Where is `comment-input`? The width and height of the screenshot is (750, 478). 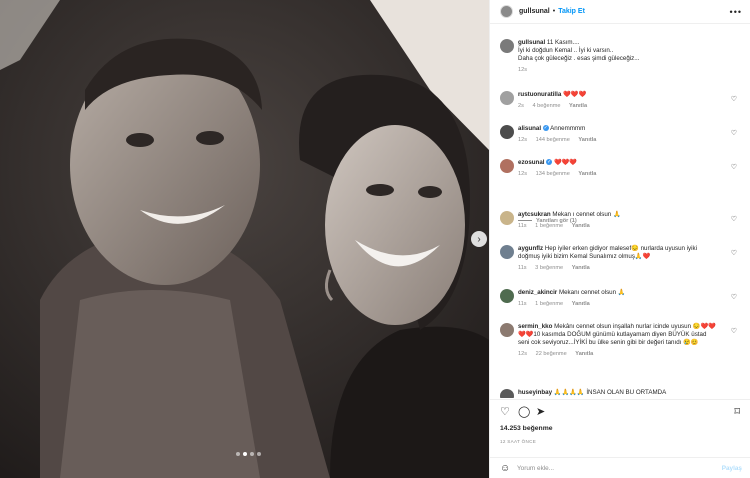 comment-input is located at coordinates (607, 468).